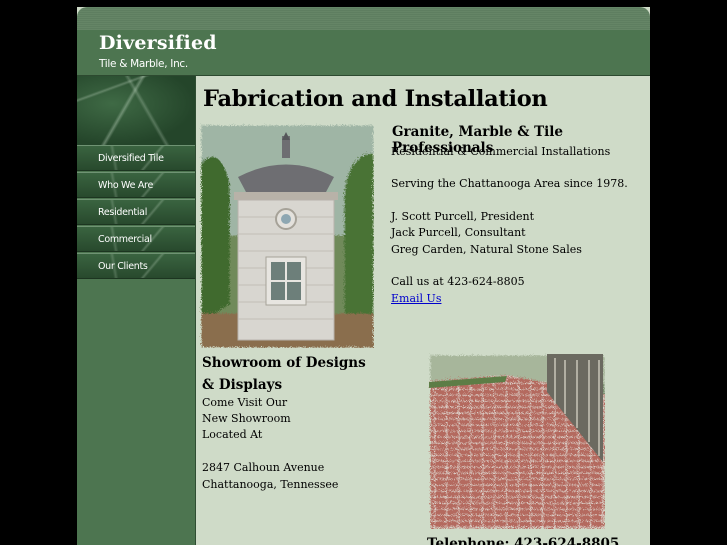  Describe the element at coordinates (284, 374) in the screenshot. I see `showroom-heading: Showroom of Designs & Displays` at that location.